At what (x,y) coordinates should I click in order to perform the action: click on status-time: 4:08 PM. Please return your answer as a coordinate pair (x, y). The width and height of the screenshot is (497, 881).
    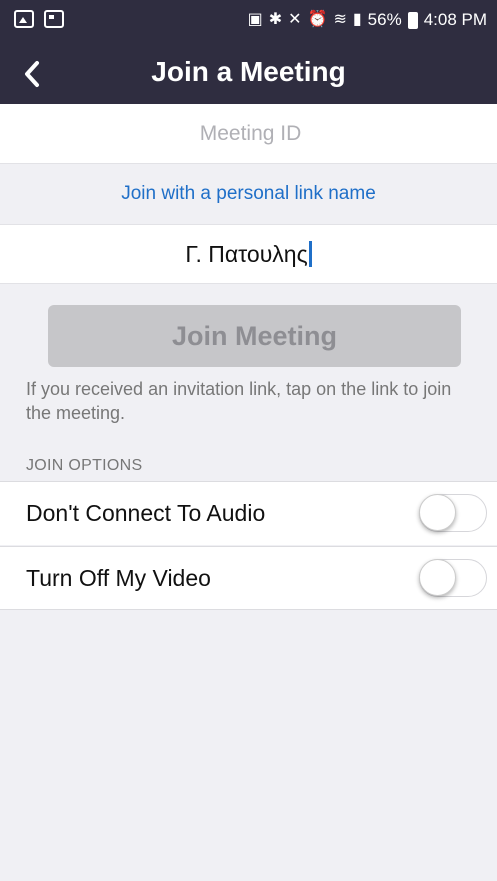
    Looking at the image, I should click on (455, 19).